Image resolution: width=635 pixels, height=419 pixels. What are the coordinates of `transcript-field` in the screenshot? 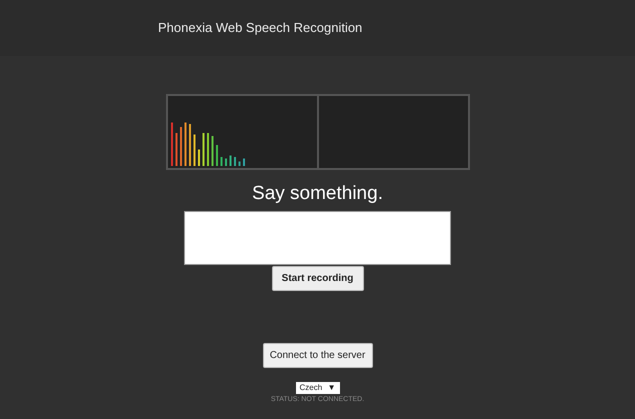 It's located at (317, 238).